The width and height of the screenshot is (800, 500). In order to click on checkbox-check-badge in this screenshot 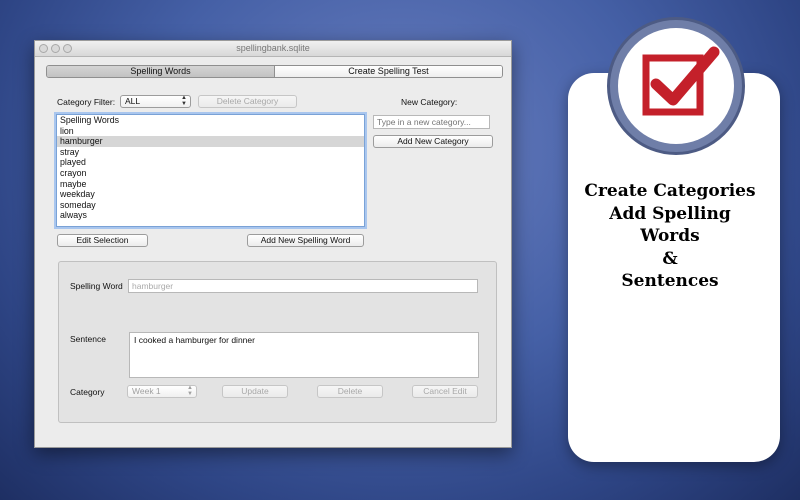, I will do `click(676, 86)`.